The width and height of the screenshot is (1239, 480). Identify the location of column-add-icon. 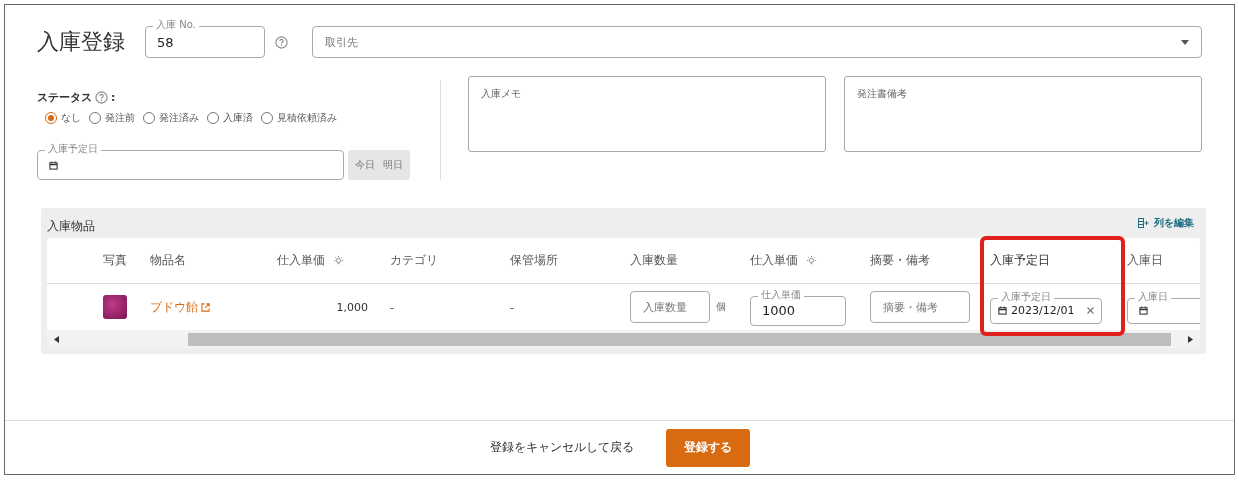
(1143, 223).